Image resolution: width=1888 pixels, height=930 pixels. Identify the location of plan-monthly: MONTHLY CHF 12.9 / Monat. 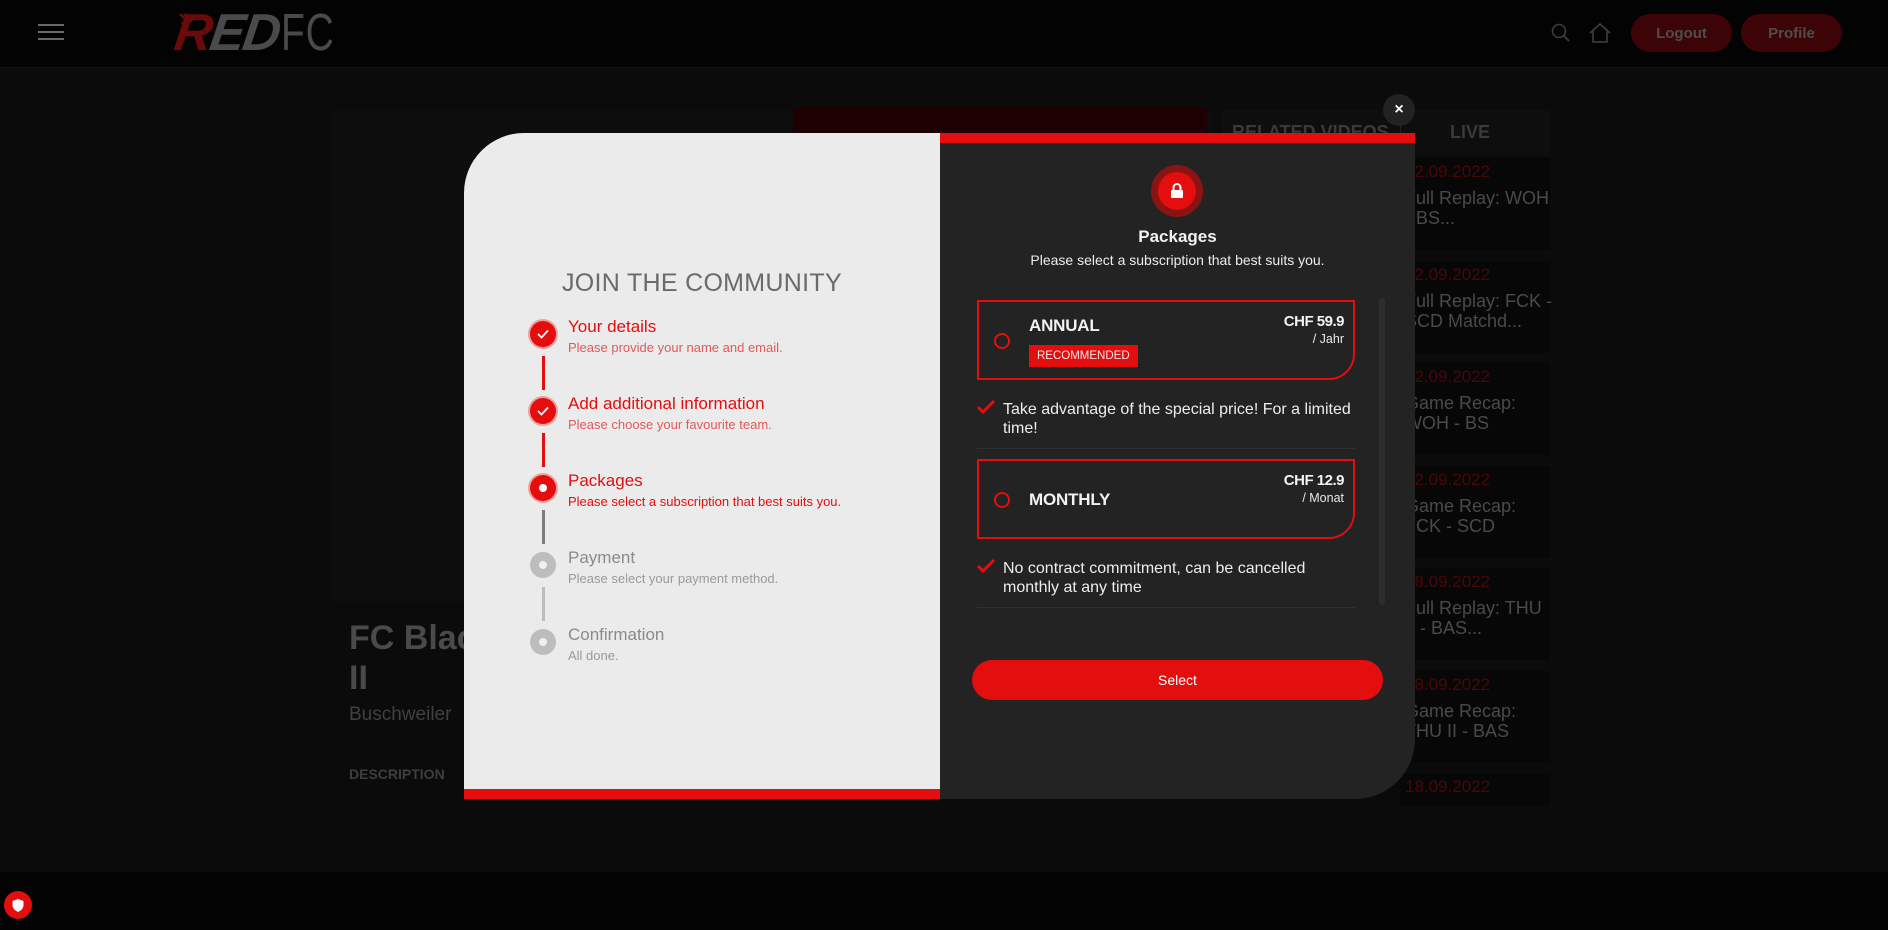
(1166, 499).